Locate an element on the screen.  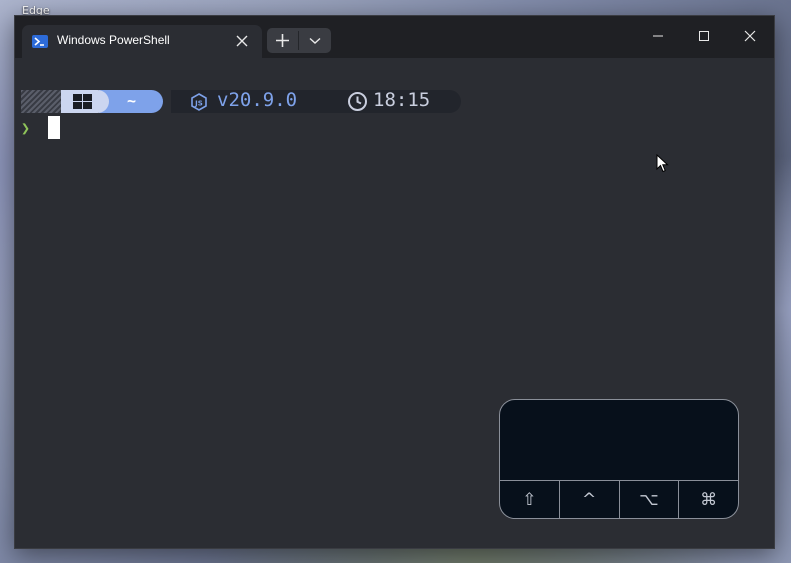
modifier-key-row: ⇧ ^ ⌥ ⌘ is located at coordinates (619, 499).